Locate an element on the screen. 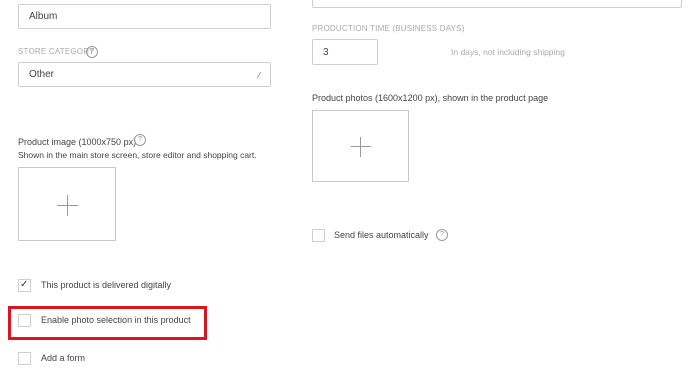 This screenshot has width=688, height=369. product-photos-upload is located at coordinates (360, 146).